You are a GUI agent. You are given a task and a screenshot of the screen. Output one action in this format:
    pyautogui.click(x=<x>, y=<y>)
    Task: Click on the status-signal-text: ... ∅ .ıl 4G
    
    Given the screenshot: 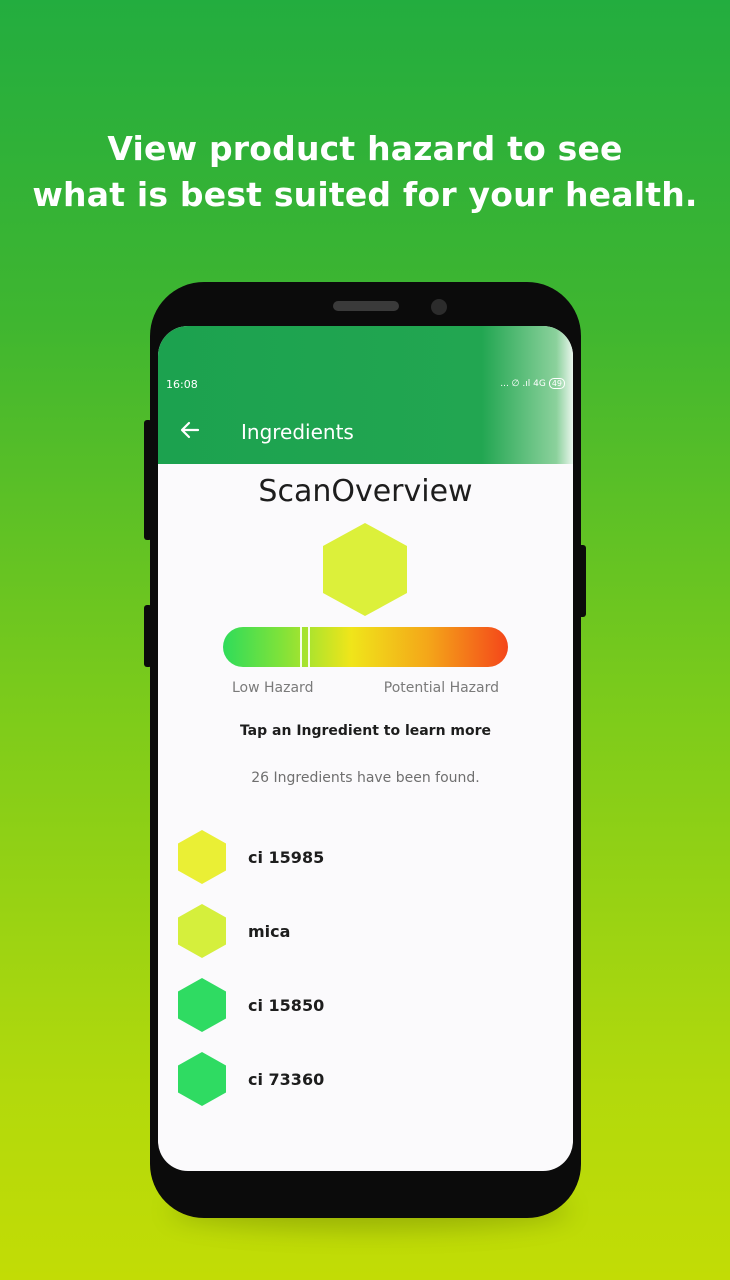 What is the action you would take?
    pyautogui.click(x=523, y=383)
    